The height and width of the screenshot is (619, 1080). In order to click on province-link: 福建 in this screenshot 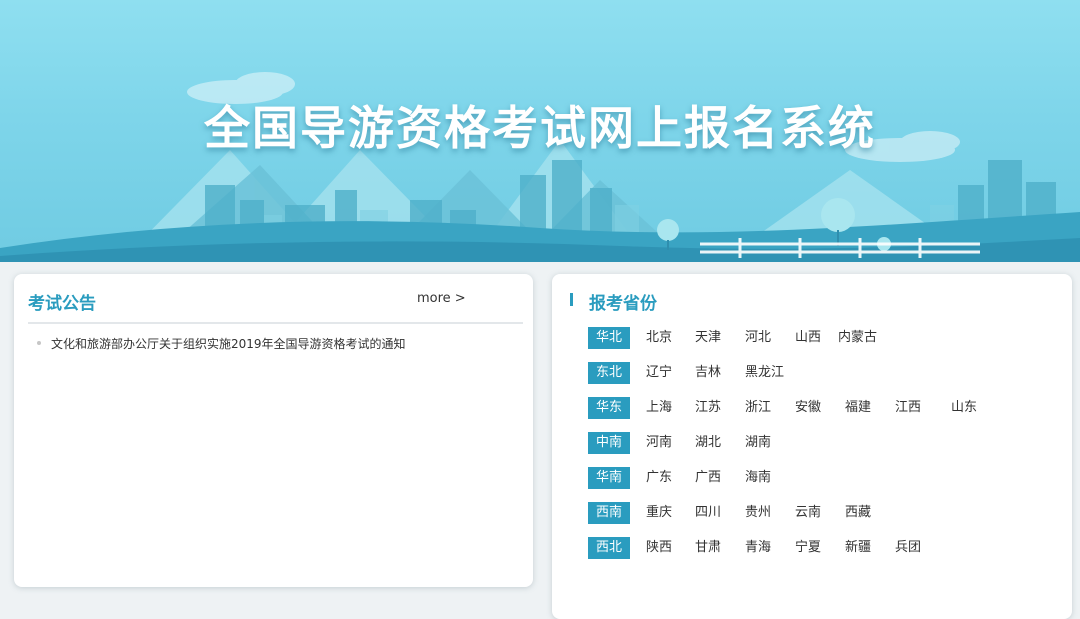, I will do `click(858, 408)`.